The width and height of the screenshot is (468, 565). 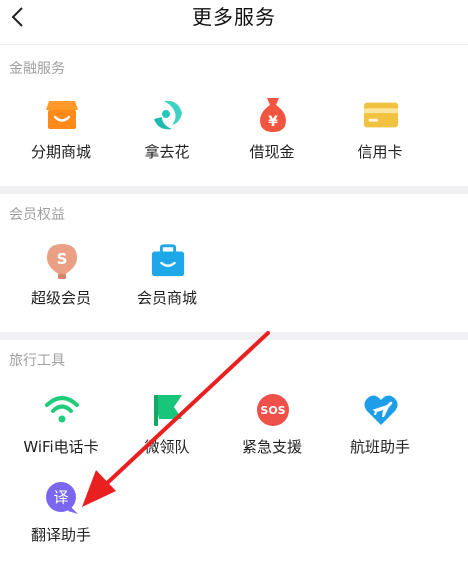 I want to click on section-title-travel-tools: 旅行工具, so click(x=37, y=361).